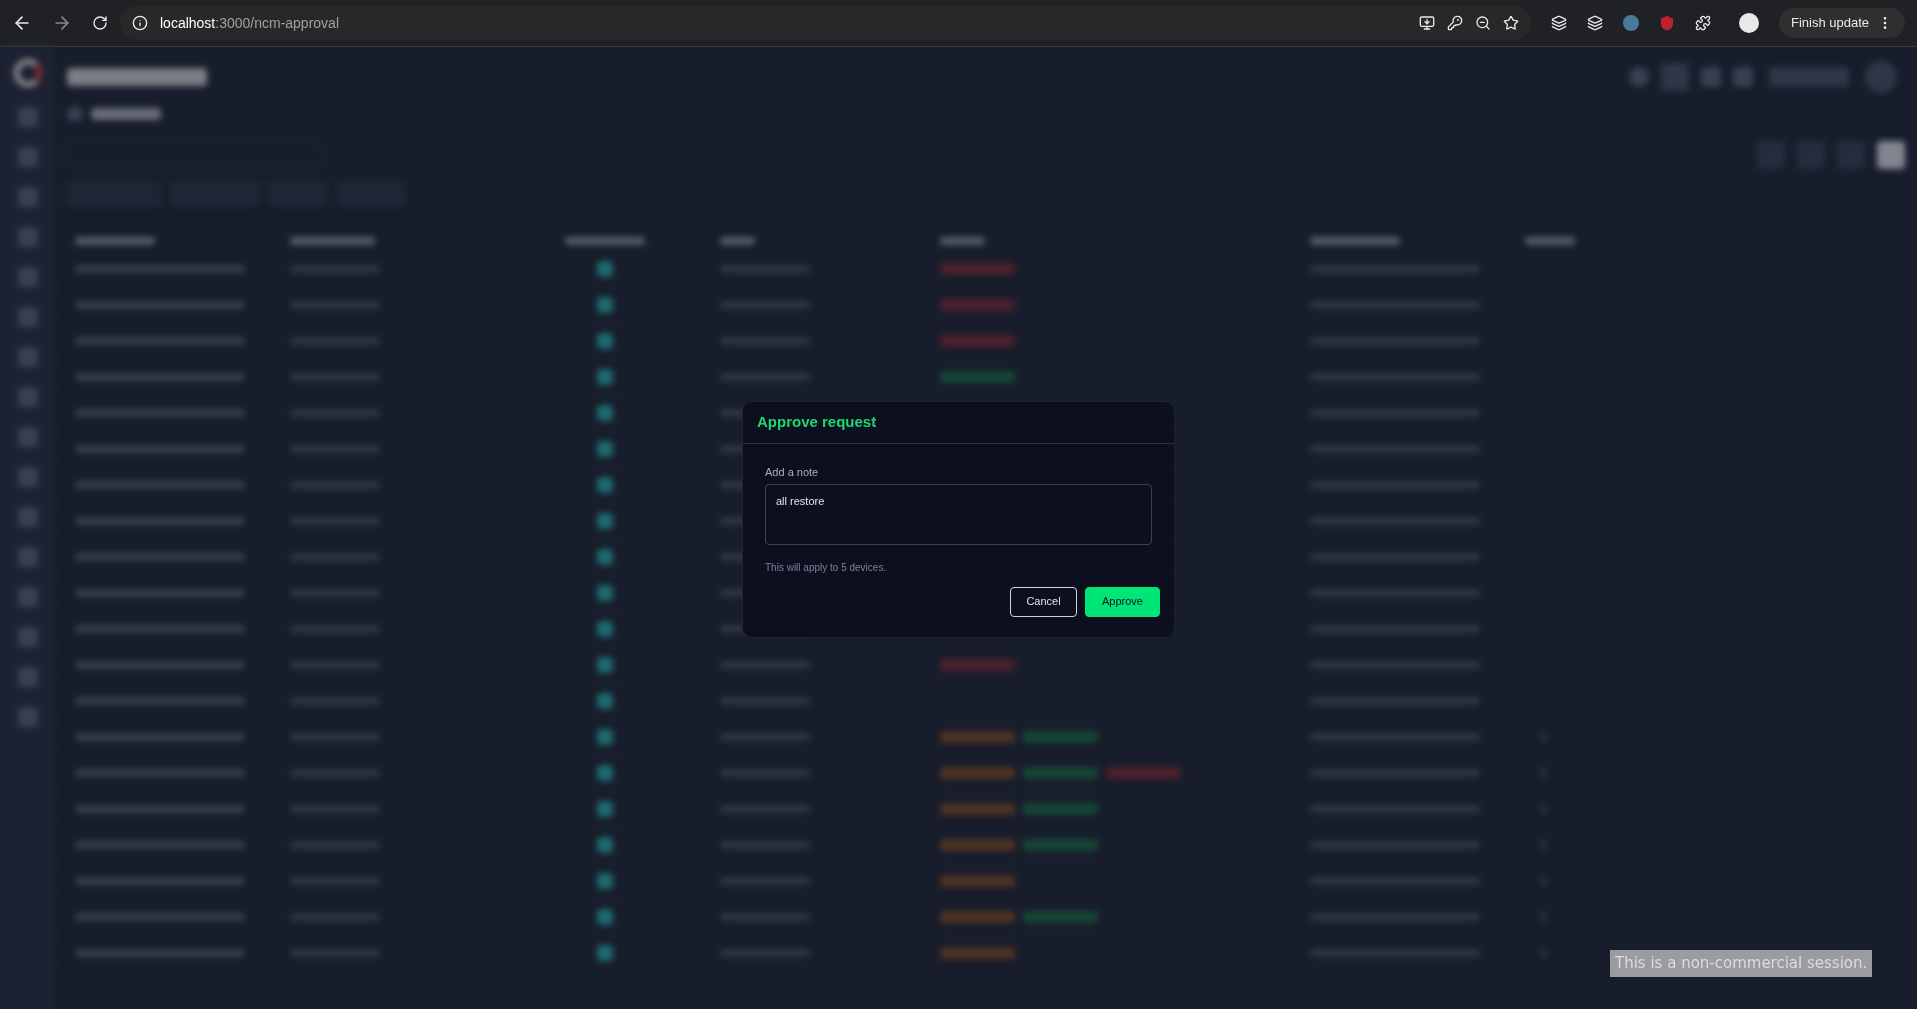 Image resolution: width=1917 pixels, height=1009 pixels. What do you see at coordinates (1426, 23) in the screenshot?
I see `install-icon` at bounding box center [1426, 23].